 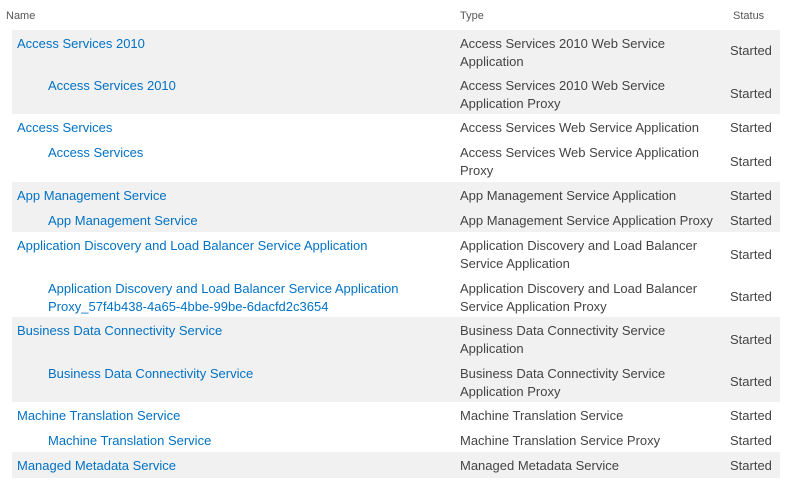 I want to click on service-type: App Management Service Application, so click(x=568, y=195).